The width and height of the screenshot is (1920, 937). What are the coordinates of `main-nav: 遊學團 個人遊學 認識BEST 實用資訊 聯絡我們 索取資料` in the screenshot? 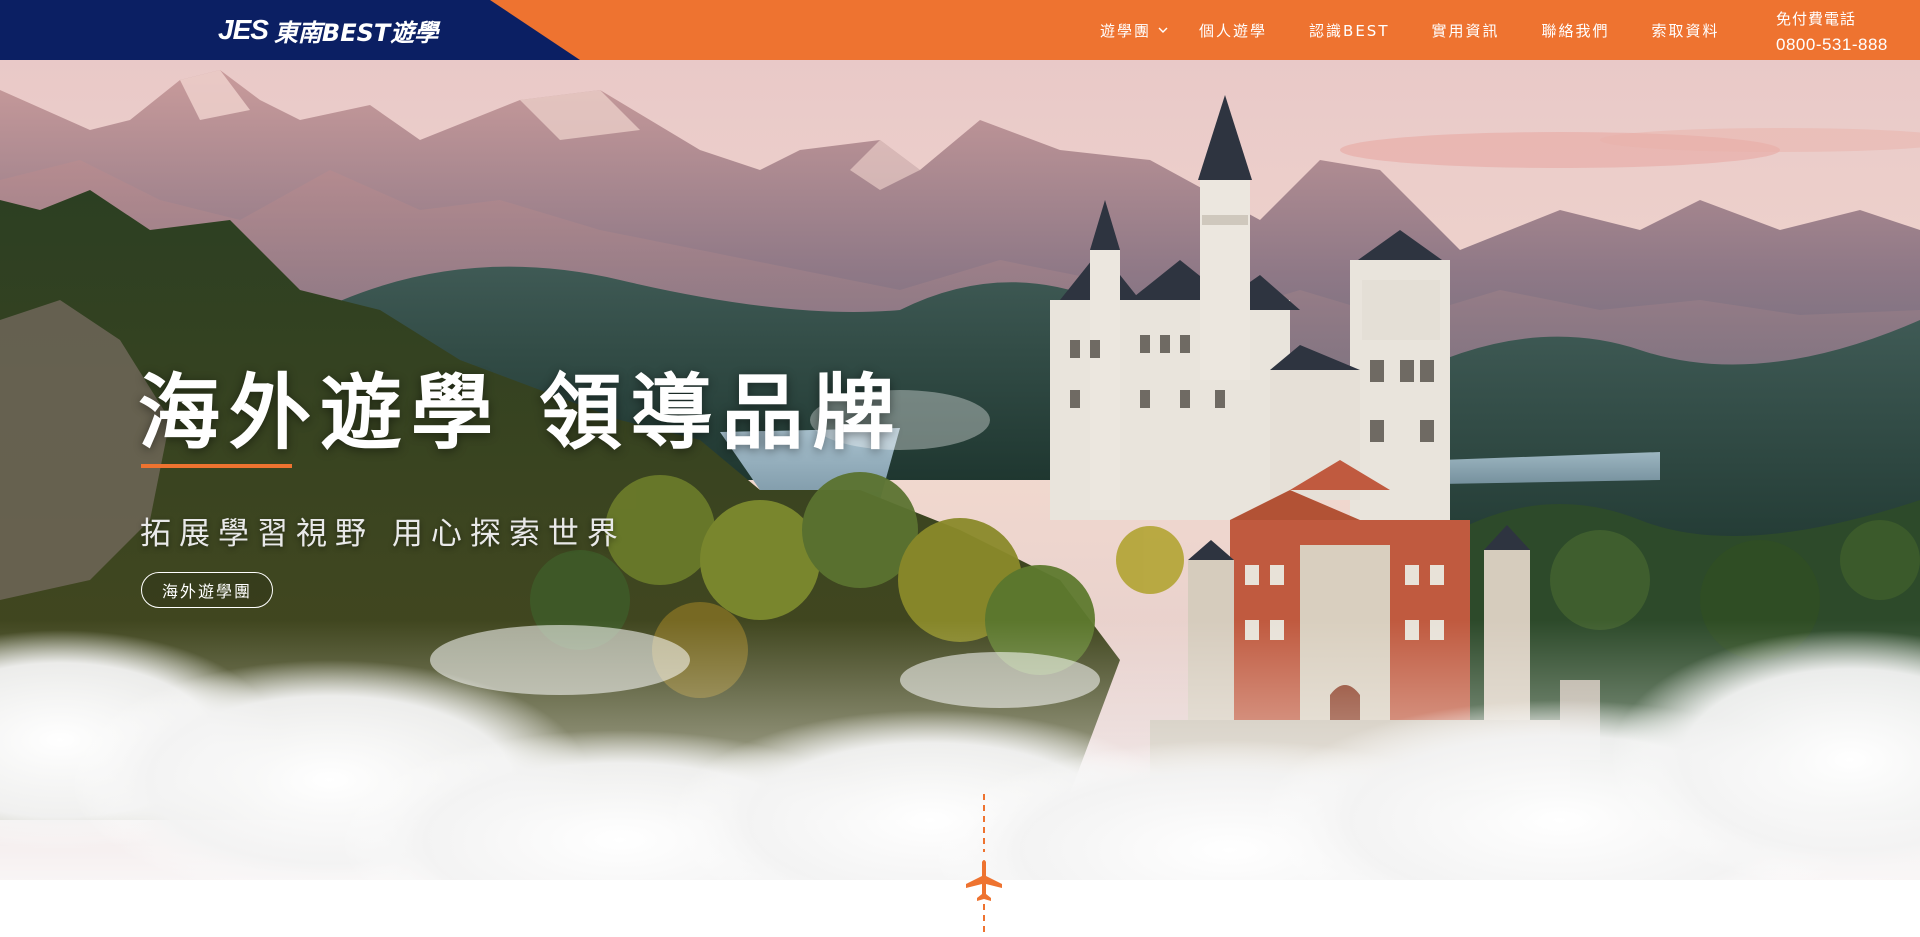 It's located at (1431, 30).